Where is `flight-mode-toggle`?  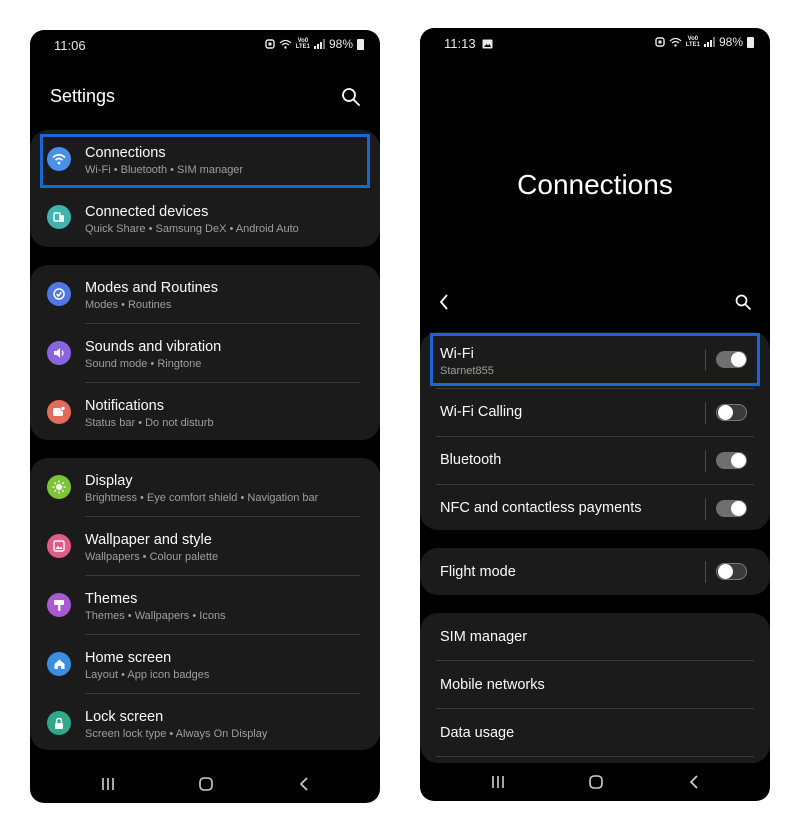 flight-mode-toggle is located at coordinates (731, 571).